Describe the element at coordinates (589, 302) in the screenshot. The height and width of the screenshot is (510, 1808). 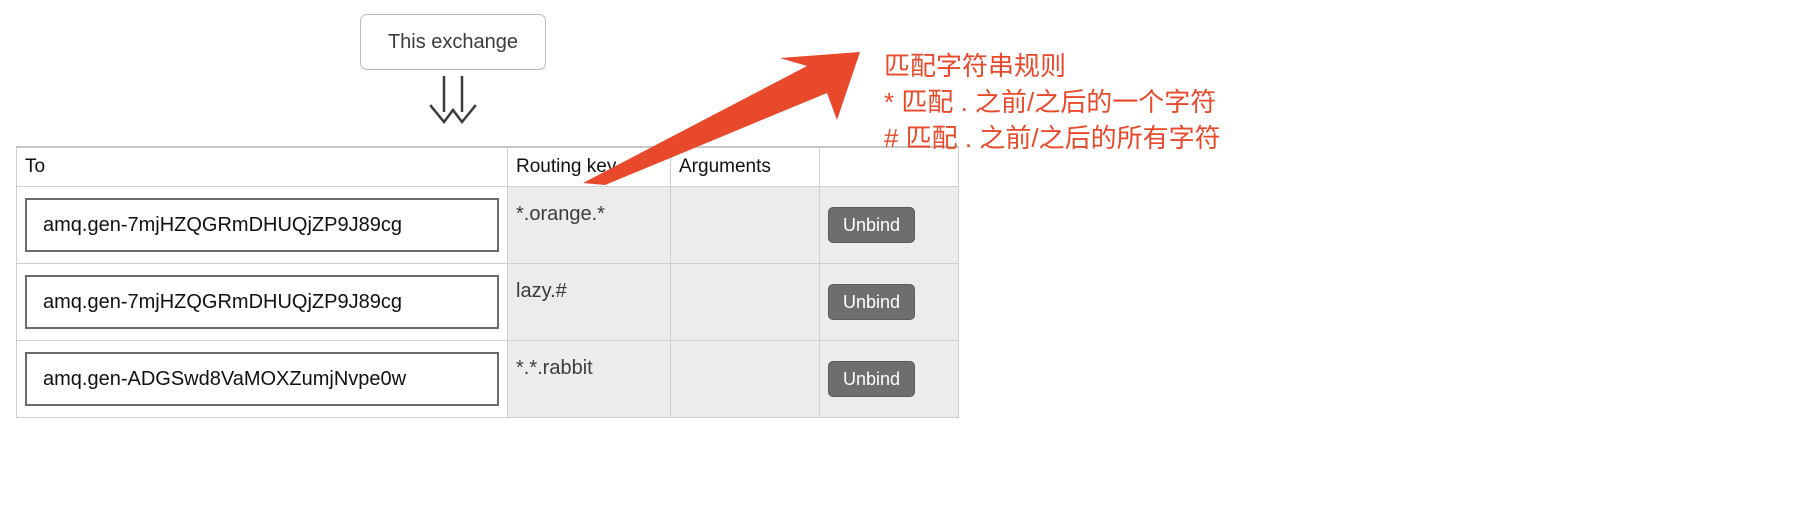
I see `cell-routing-key: lazy.#` at that location.